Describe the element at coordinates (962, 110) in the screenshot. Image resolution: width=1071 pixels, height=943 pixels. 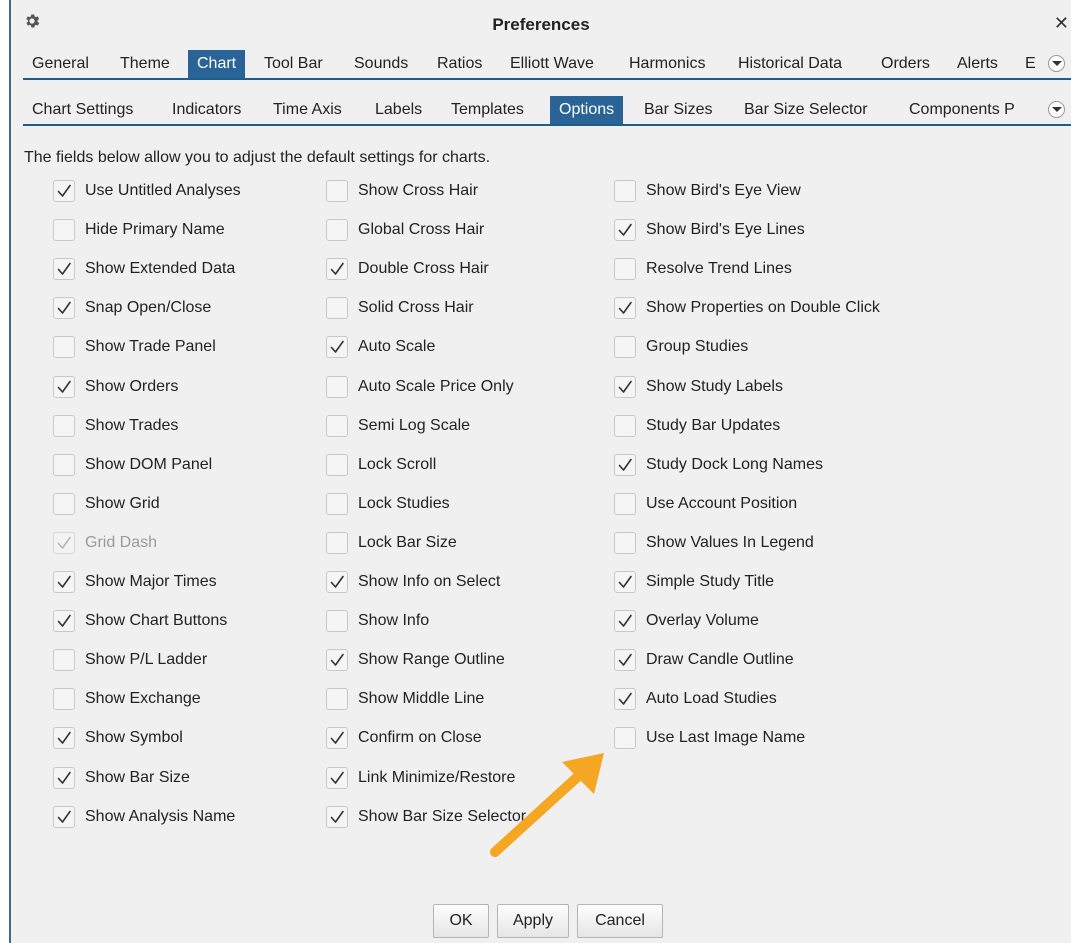
I see `tab-components: Components P` at that location.